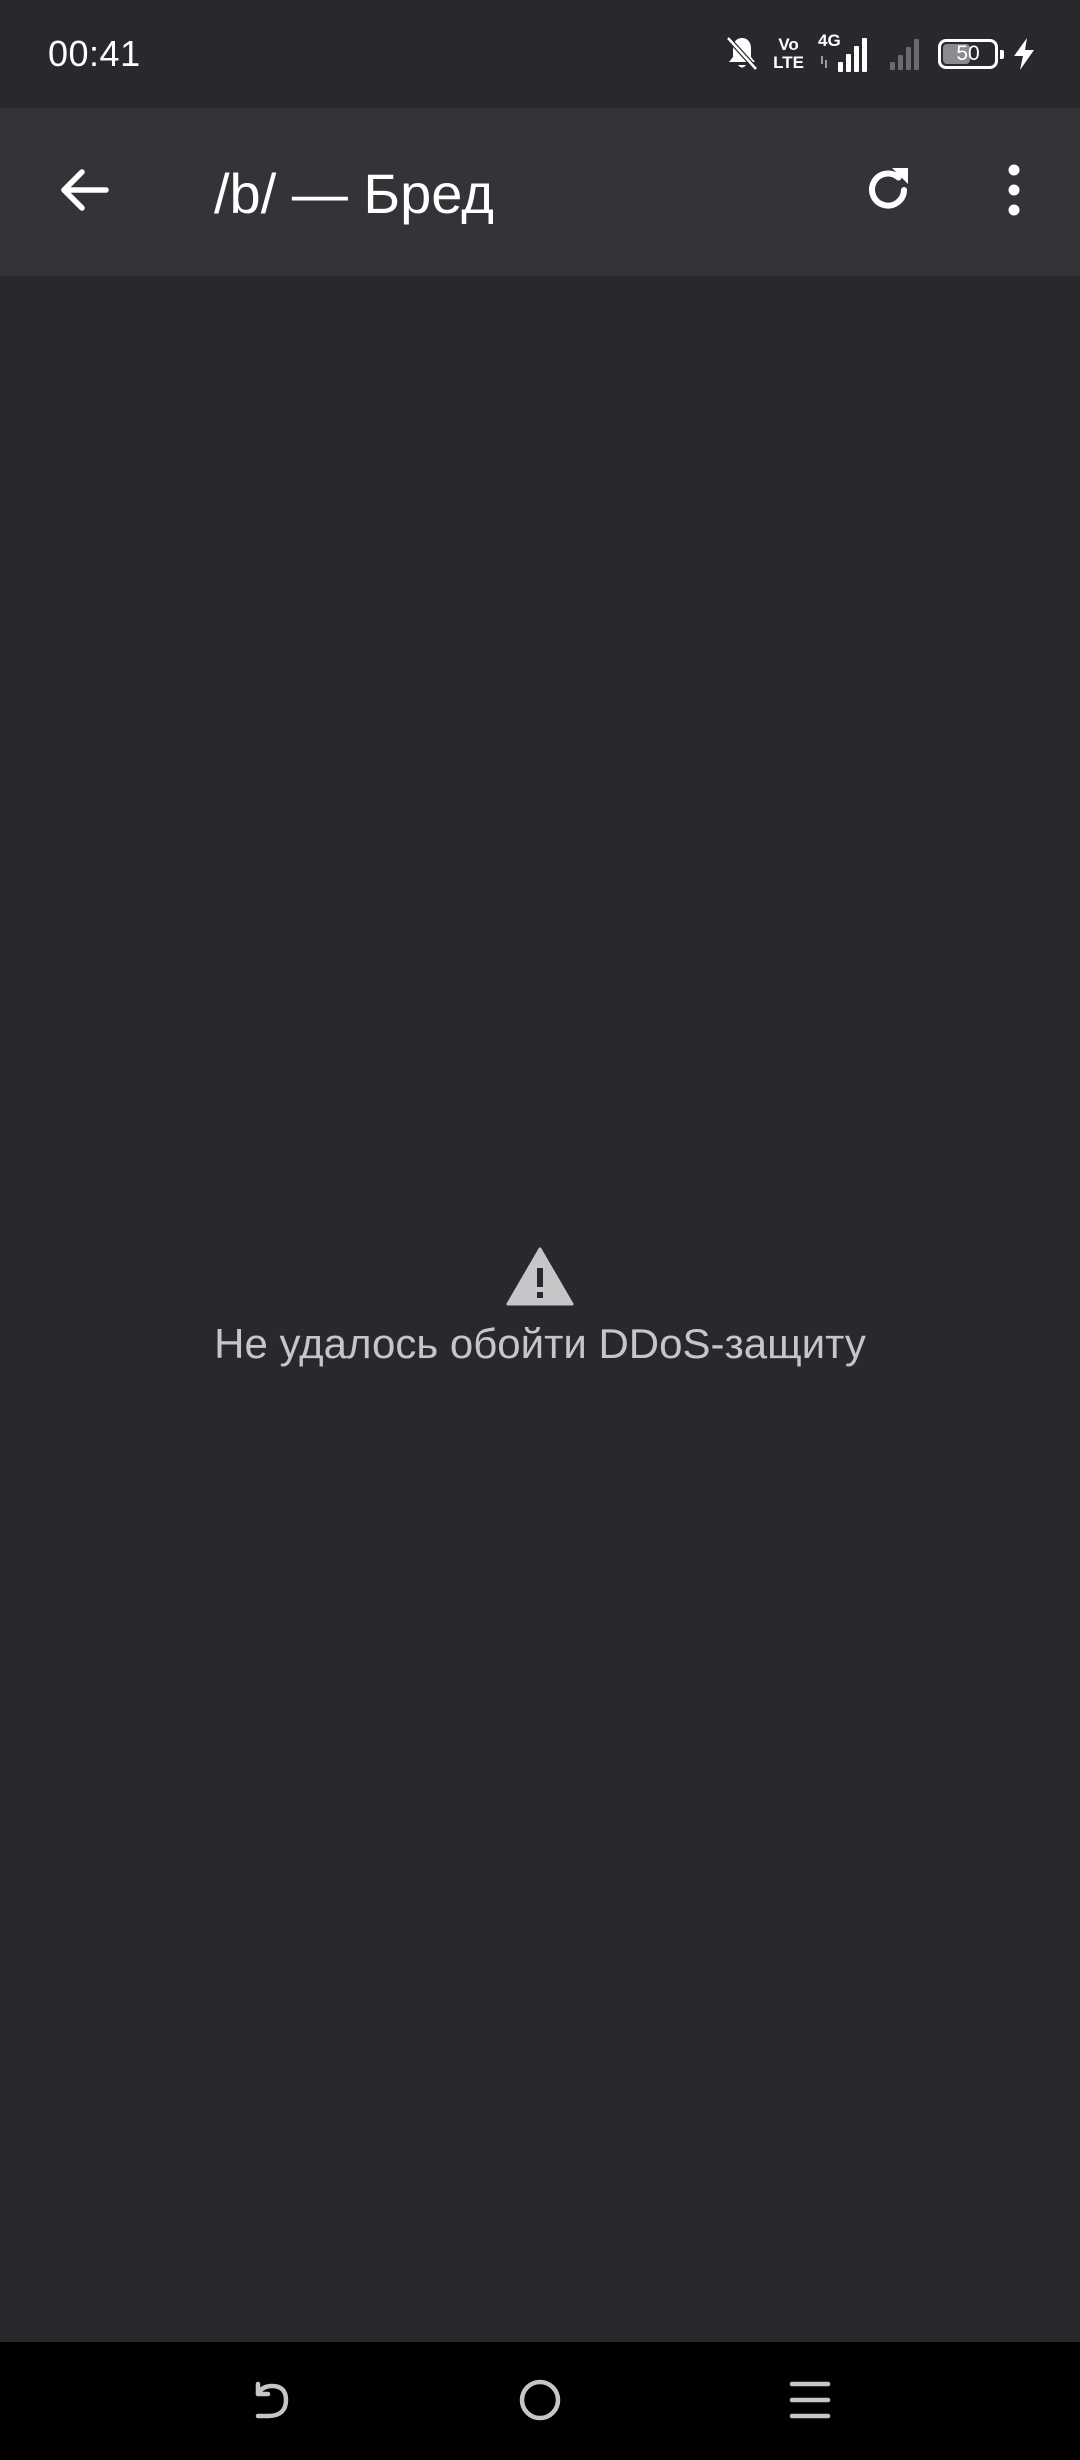 This screenshot has height=2460, width=1080. Describe the element at coordinates (540, 54) in the screenshot. I see `status-bar: 00:41 Vo LTE 4G 50` at that location.